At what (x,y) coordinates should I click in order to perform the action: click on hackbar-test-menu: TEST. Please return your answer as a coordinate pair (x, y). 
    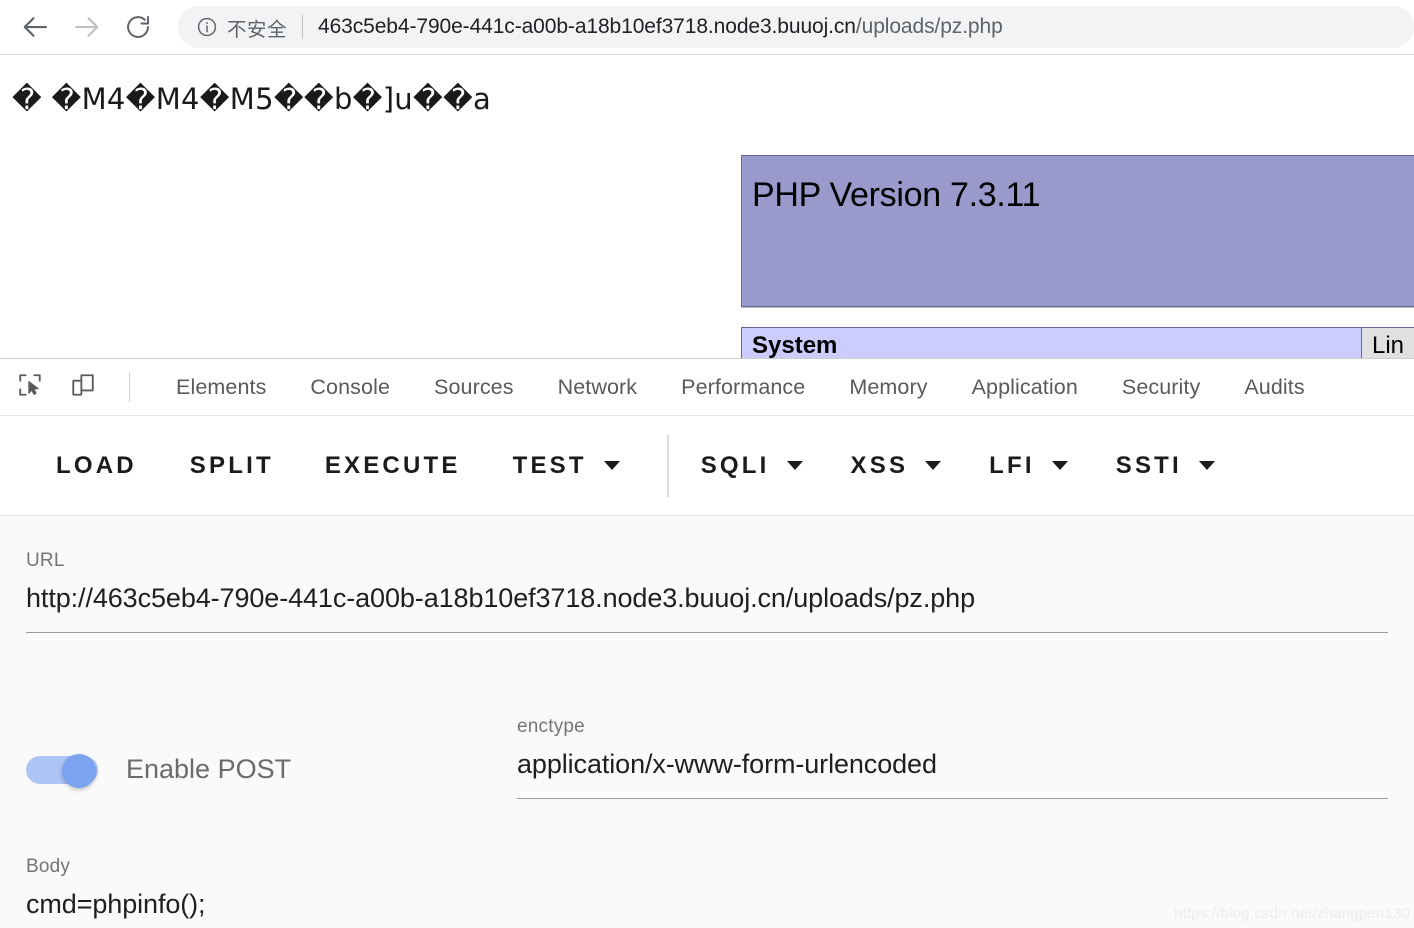
    Looking at the image, I should click on (566, 466).